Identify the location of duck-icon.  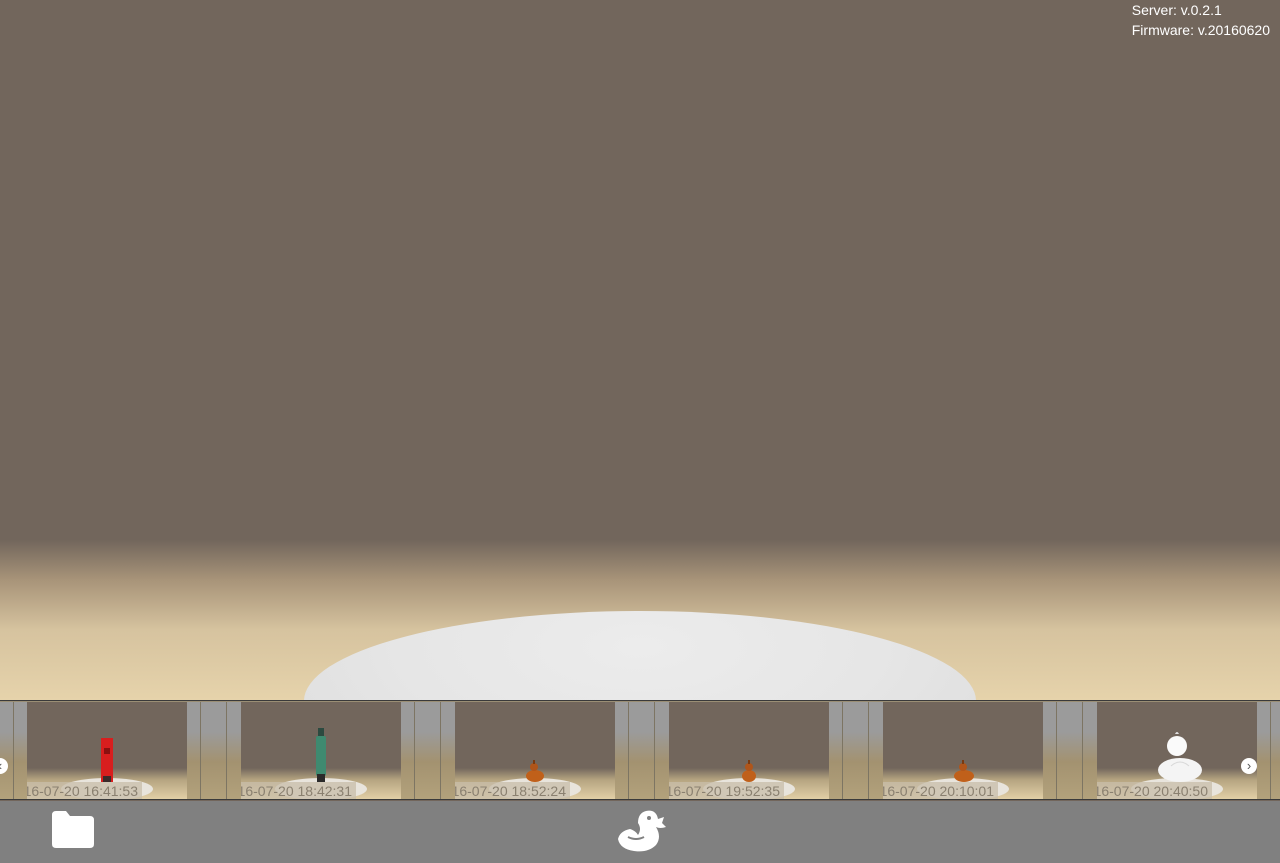
(642, 831).